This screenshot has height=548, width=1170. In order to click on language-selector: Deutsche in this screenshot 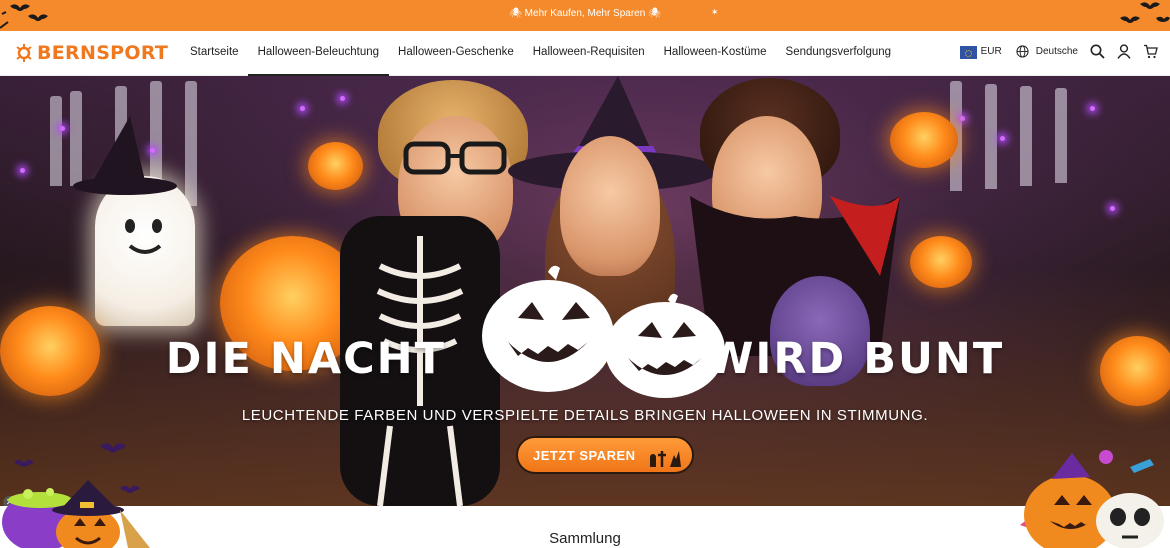, I will do `click(1057, 51)`.